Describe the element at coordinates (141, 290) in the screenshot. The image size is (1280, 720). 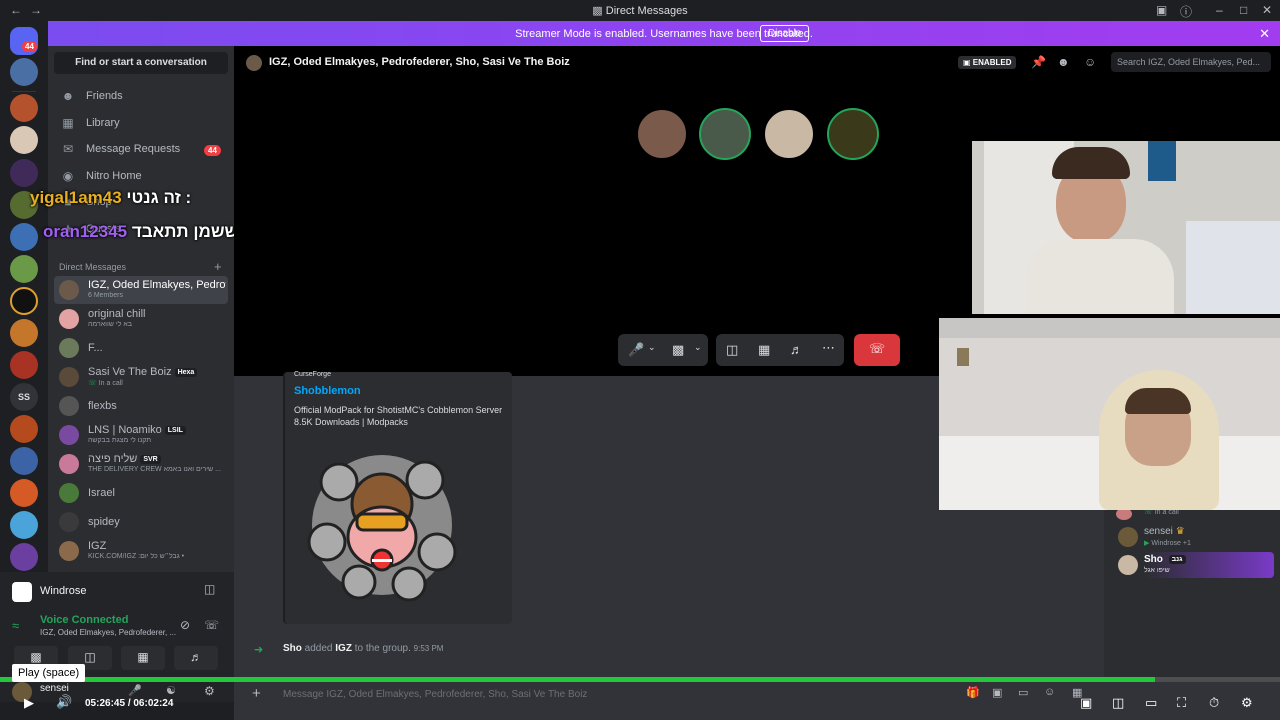
I see `dm-item: IGZ, Oded Elmakyes, Pedrof... 6 Members` at that location.